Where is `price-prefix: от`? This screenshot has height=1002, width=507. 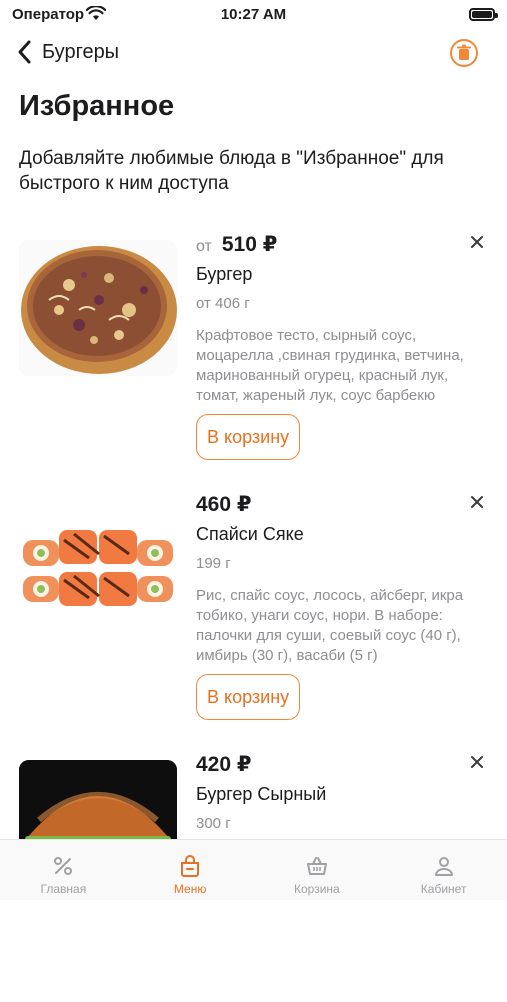 price-prefix: от is located at coordinates (204, 246).